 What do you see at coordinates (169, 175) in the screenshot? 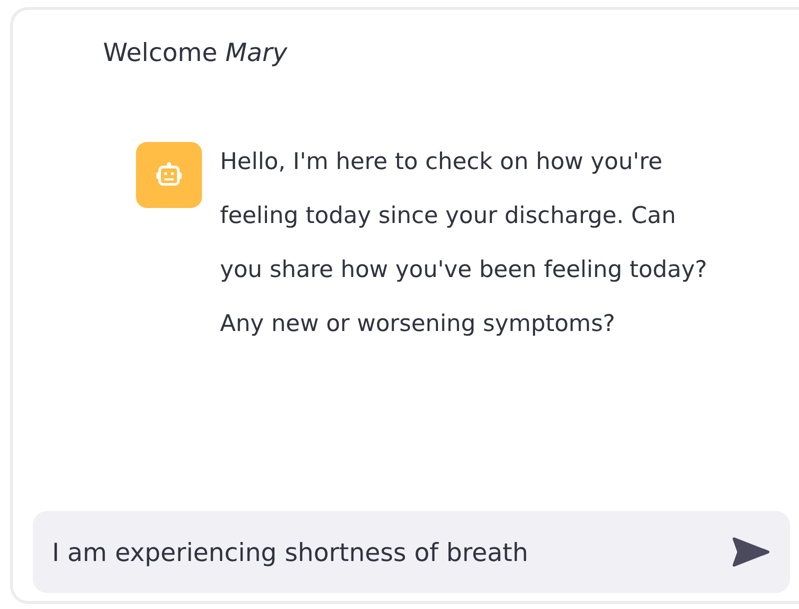
I see `bot-avatar-icon` at bounding box center [169, 175].